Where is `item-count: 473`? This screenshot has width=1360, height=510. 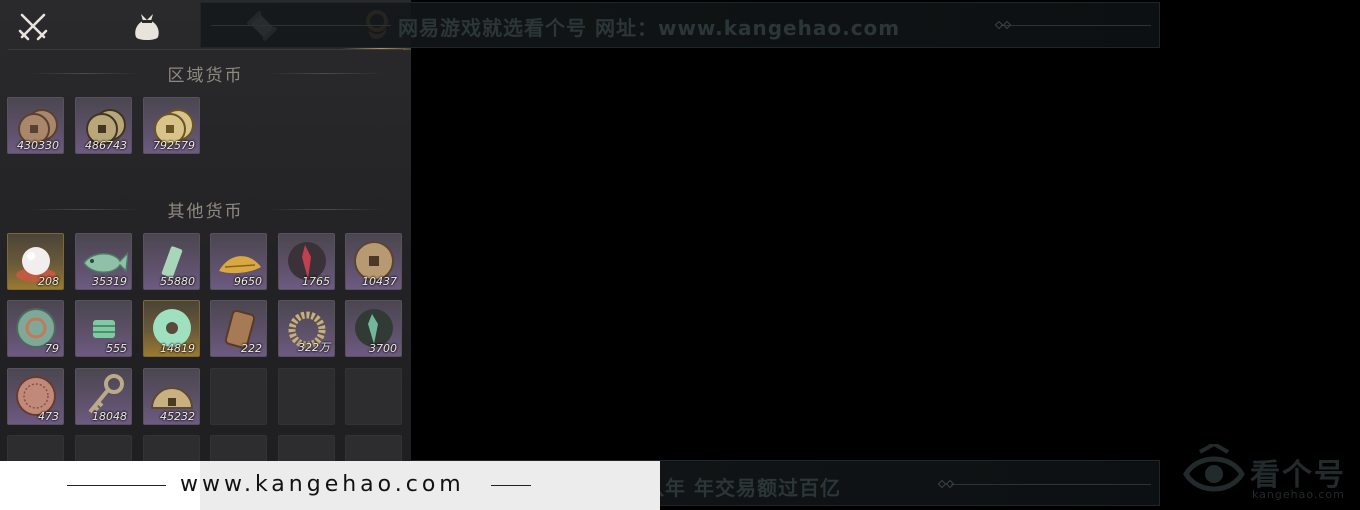 item-count: 473 is located at coordinates (48, 416).